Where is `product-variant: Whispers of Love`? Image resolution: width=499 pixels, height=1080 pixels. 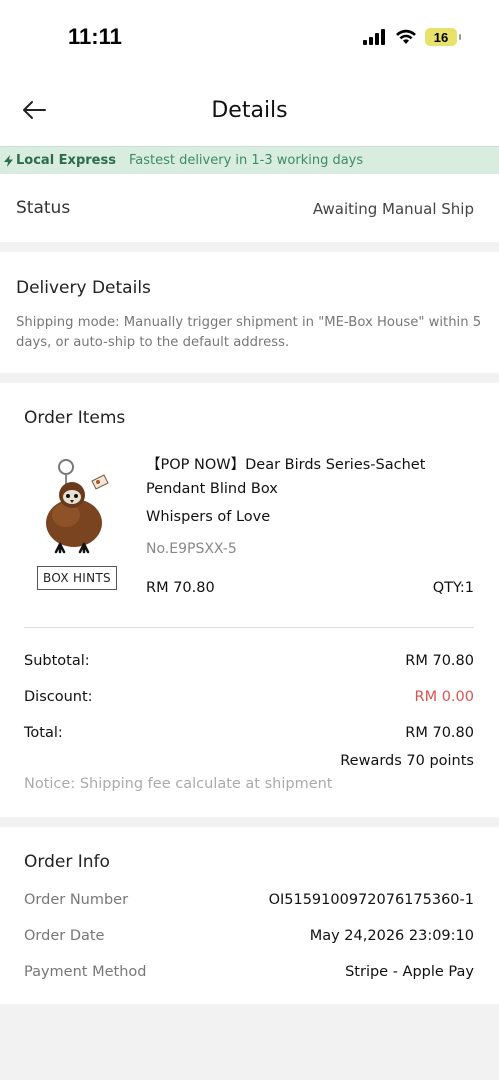
product-variant: Whispers of Love is located at coordinates (208, 517).